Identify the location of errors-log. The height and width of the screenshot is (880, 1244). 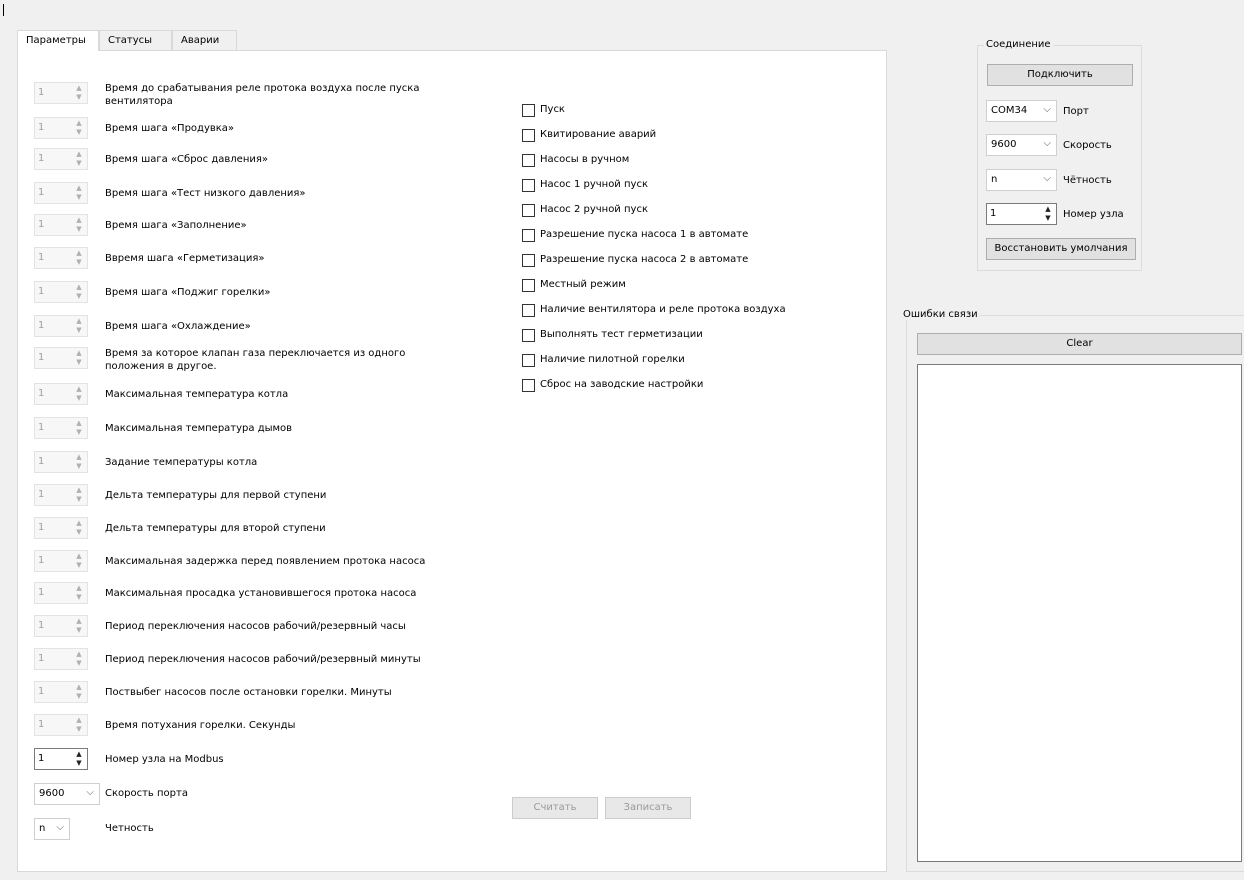
(1079, 613).